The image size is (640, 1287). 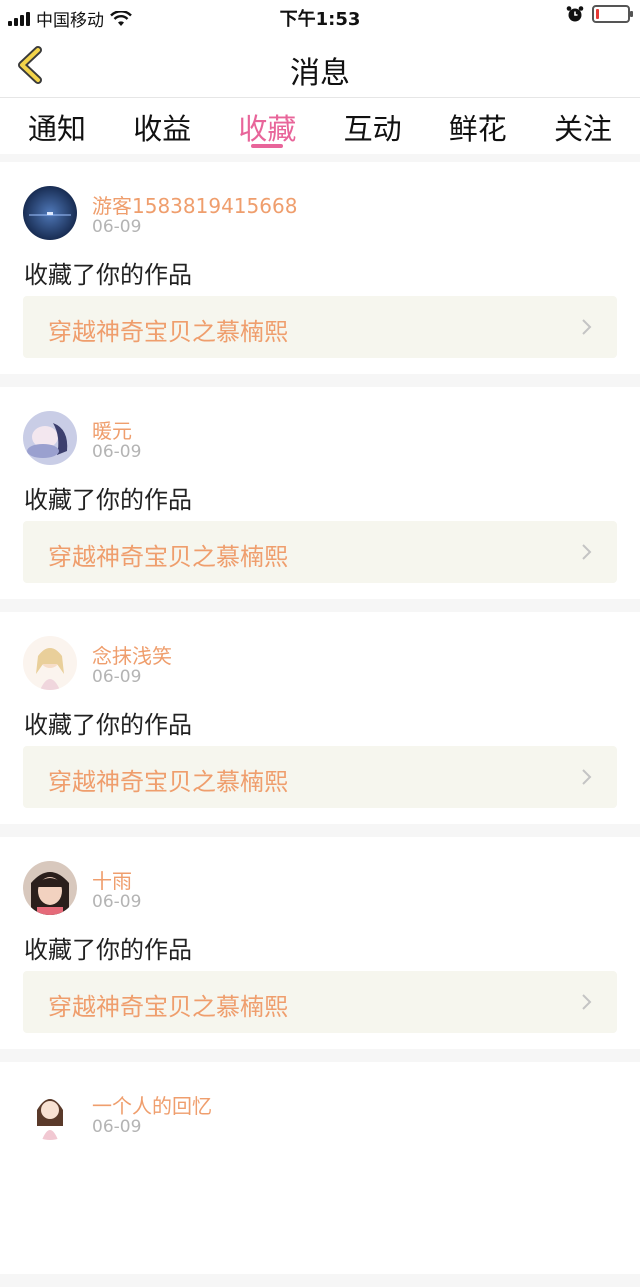 I want to click on status-right, so click(x=599, y=14).